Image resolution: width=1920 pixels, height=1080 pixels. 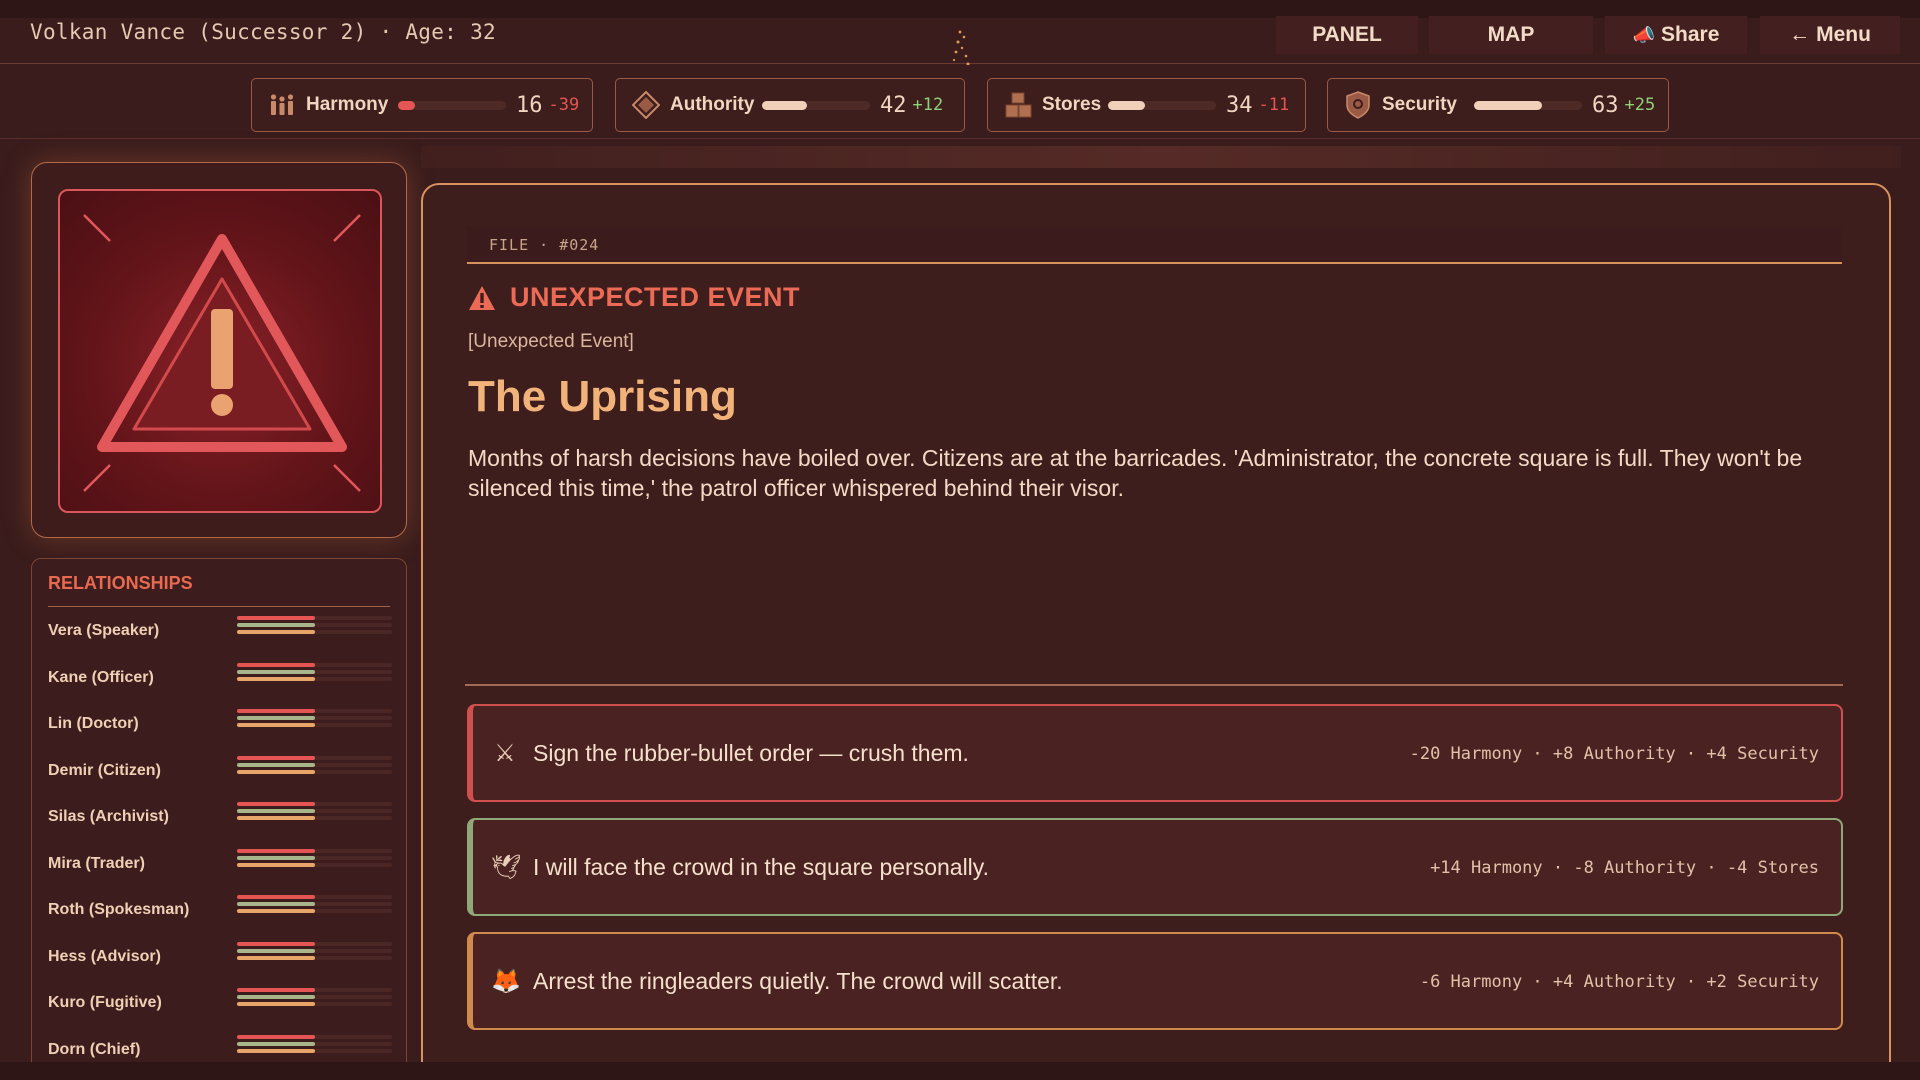 What do you see at coordinates (1274, 105) in the screenshot?
I see `stat-delta: -11` at bounding box center [1274, 105].